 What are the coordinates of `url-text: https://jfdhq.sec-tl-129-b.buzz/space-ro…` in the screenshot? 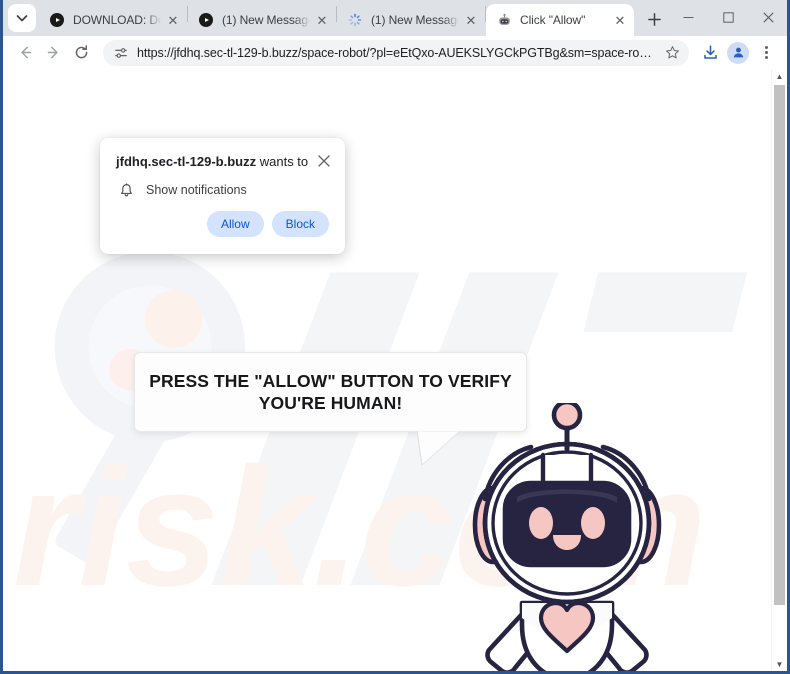 It's located at (397, 52).